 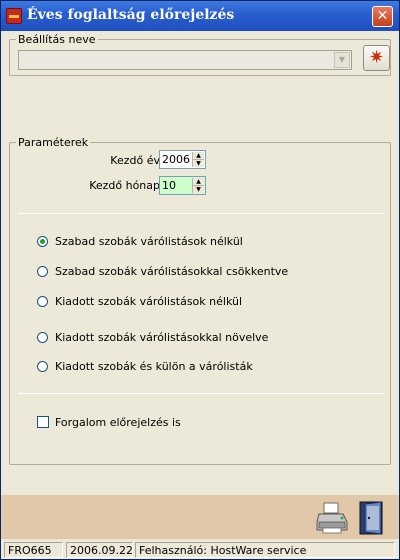 What do you see at coordinates (198, 181) in the screenshot?
I see `start-month-up-arrow-icon: ▲` at bounding box center [198, 181].